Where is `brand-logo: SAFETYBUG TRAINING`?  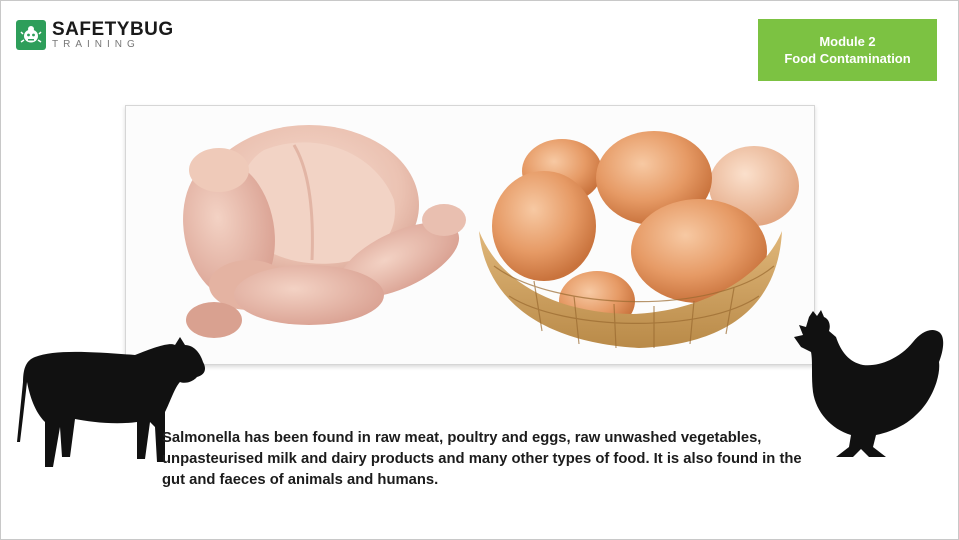
brand-logo: SAFETYBUG TRAINING is located at coordinates (95, 35).